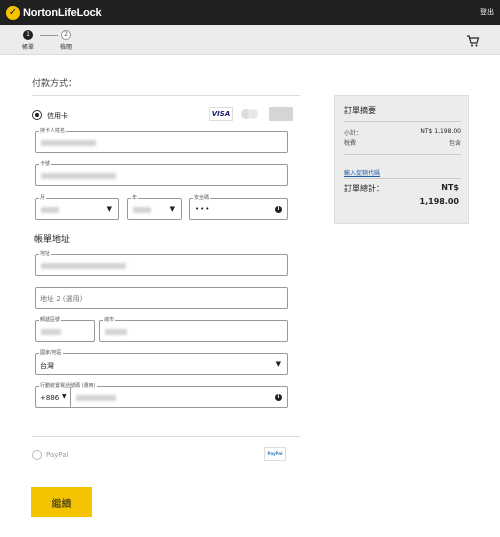  What do you see at coordinates (65, 47) in the screenshot?
I see `step-label: 檢閱` at bounding box center [65, 47].